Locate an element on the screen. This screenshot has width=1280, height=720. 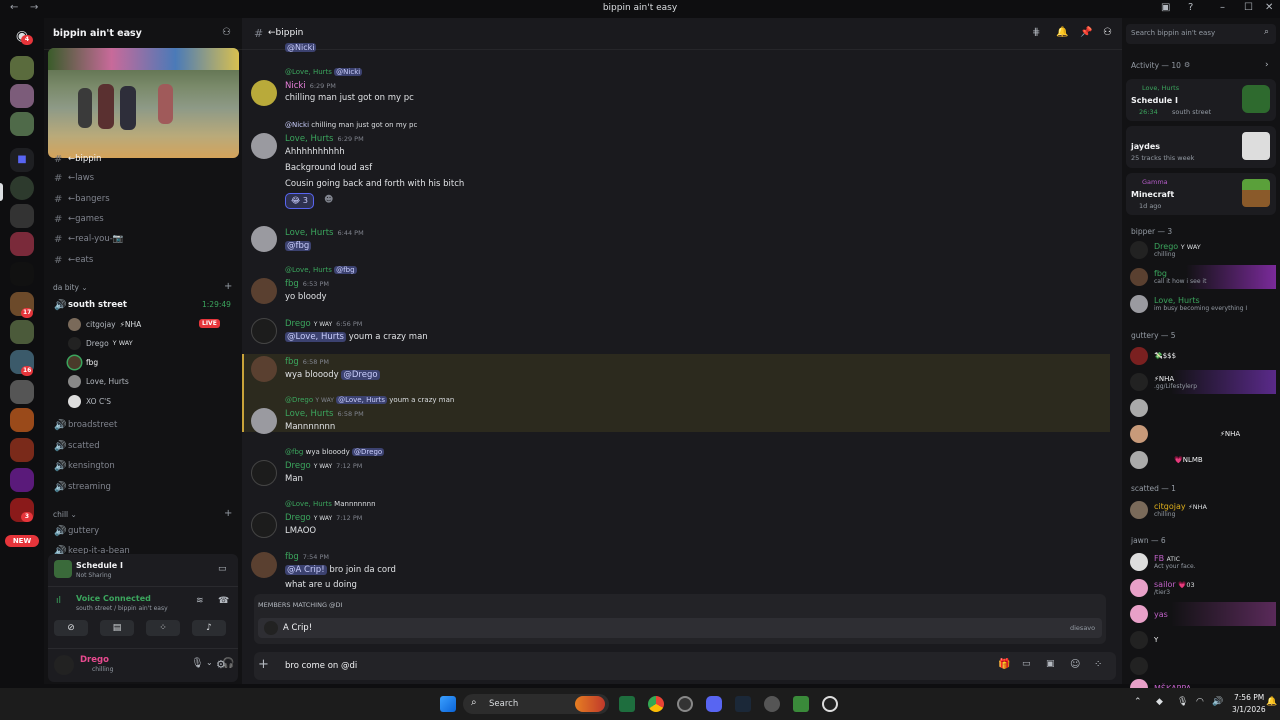
category-chill: chill ⌄ is located at coordinates (65, 514).